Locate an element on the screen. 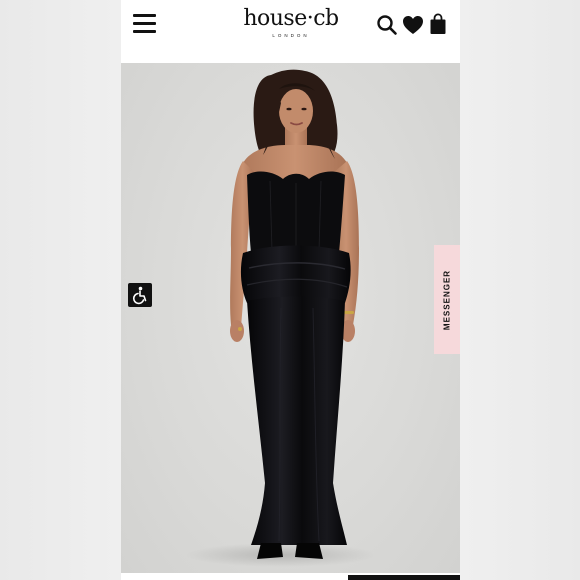 Image resolution: width=580 pixels, height=580 pixels. bottom-cta-bar is located at coordinates (404, 577).